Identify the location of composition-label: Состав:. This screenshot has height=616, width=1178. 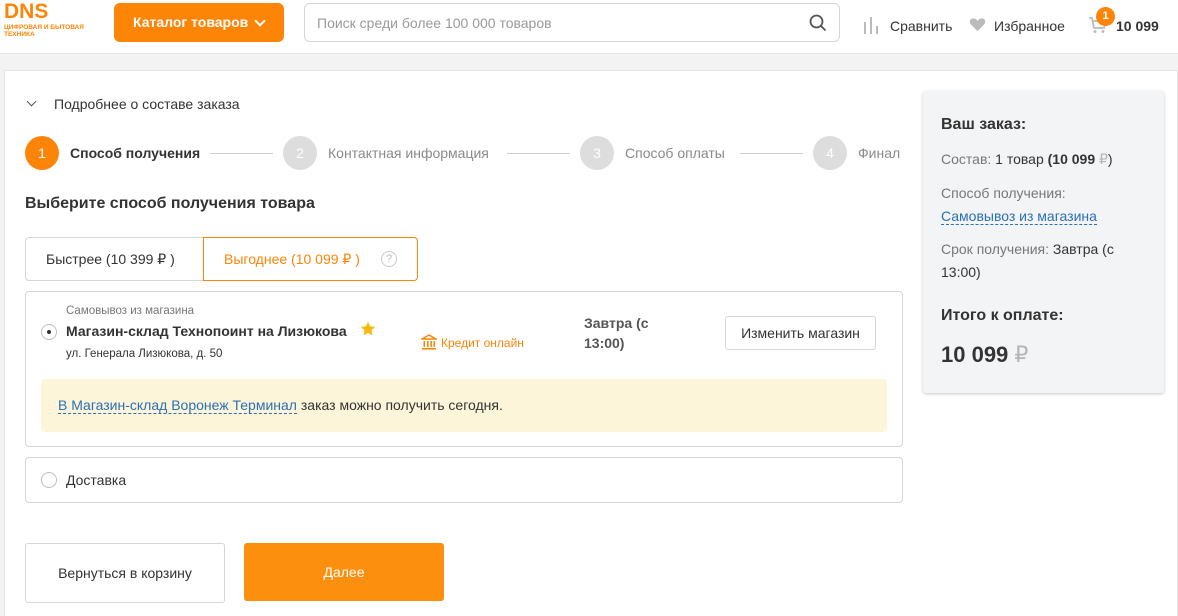
(966, 159).